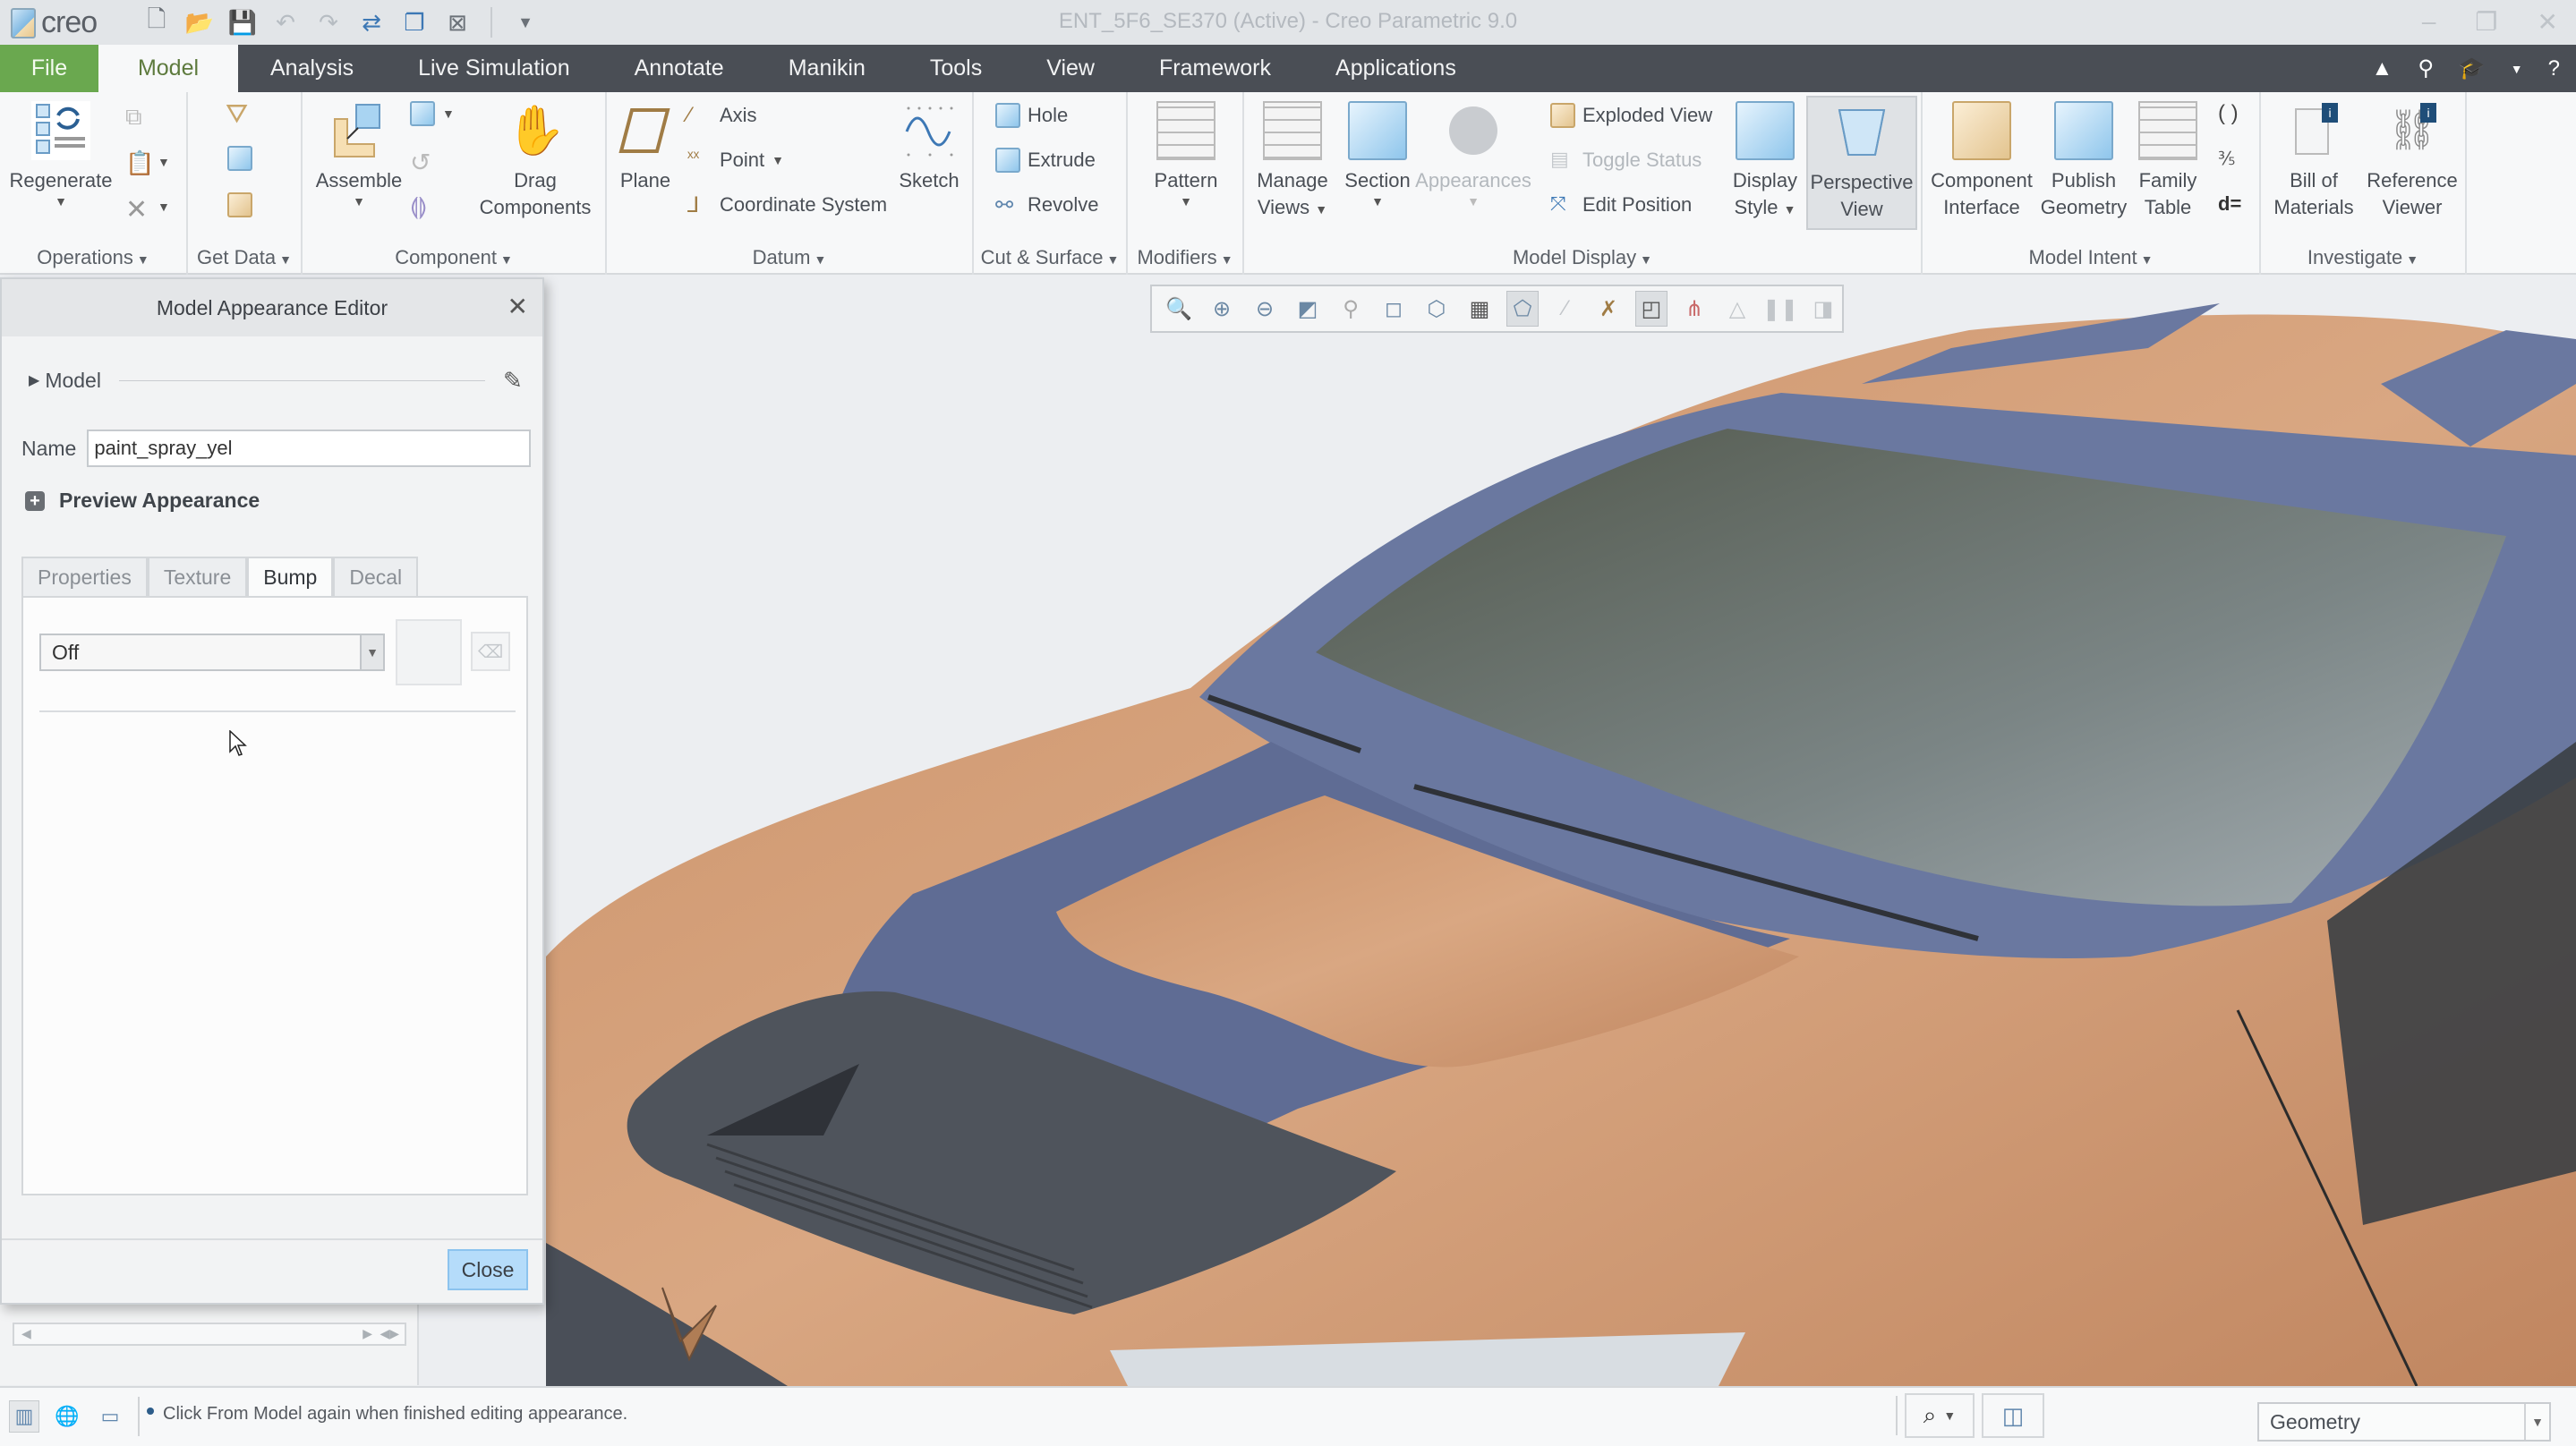 This screenshot has width=2576, height=1446. I want to click on annotation-display-icon: ✗, so click(1608, 309).